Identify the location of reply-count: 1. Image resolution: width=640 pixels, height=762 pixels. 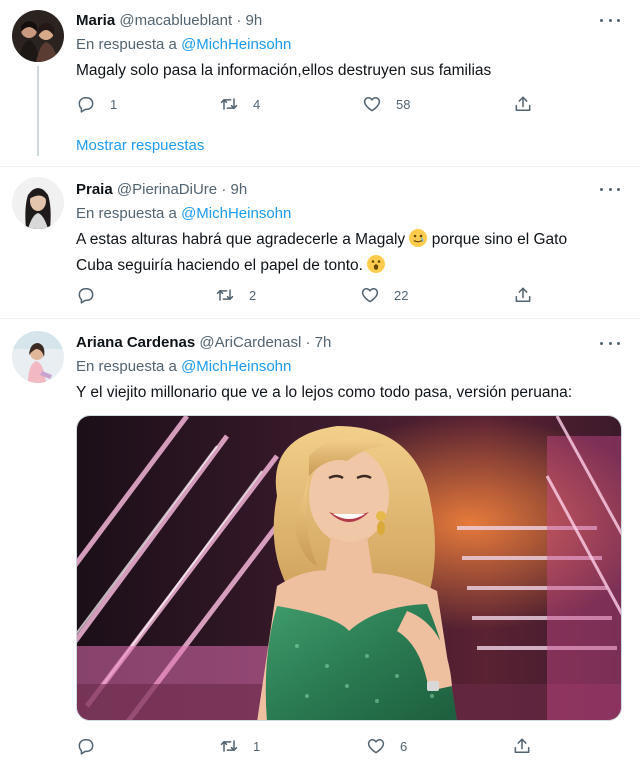
(114, 104).